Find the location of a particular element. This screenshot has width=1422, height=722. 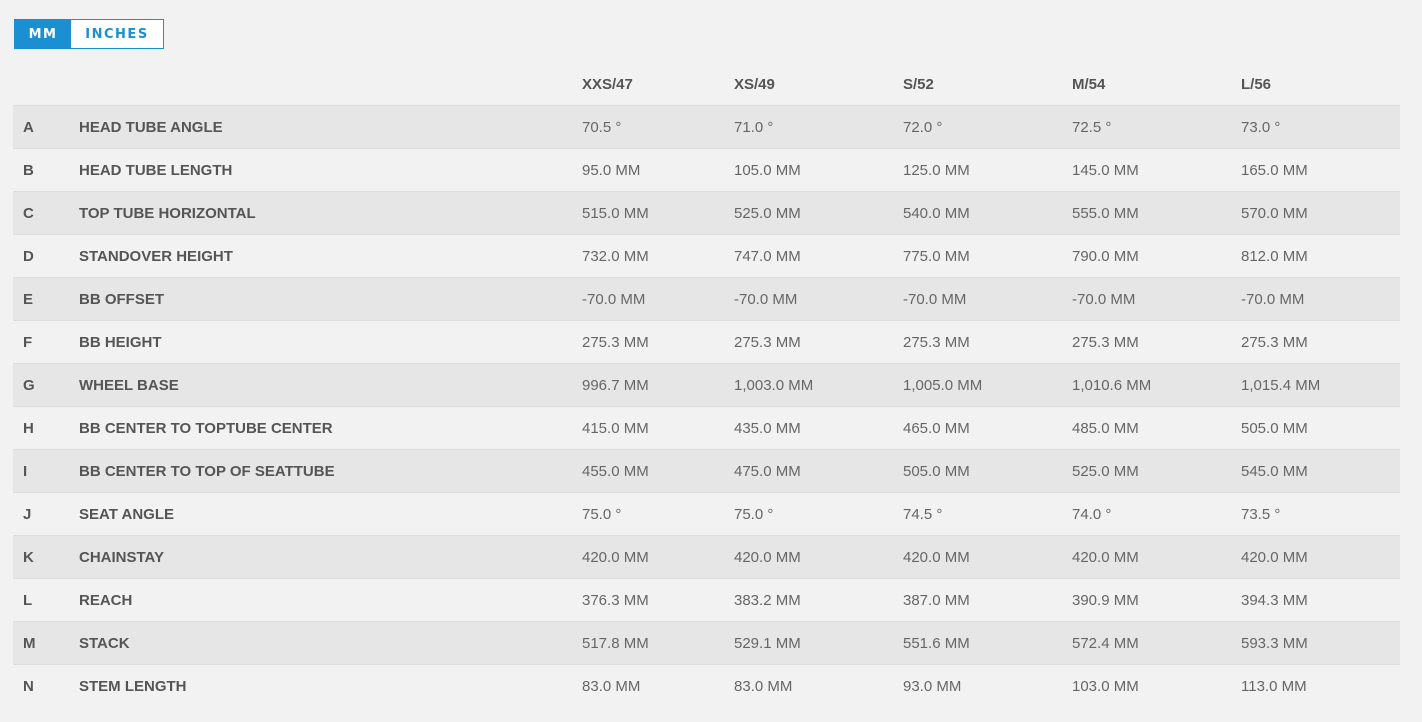

column-header: XS/49 is located at coordinates (754, 84).